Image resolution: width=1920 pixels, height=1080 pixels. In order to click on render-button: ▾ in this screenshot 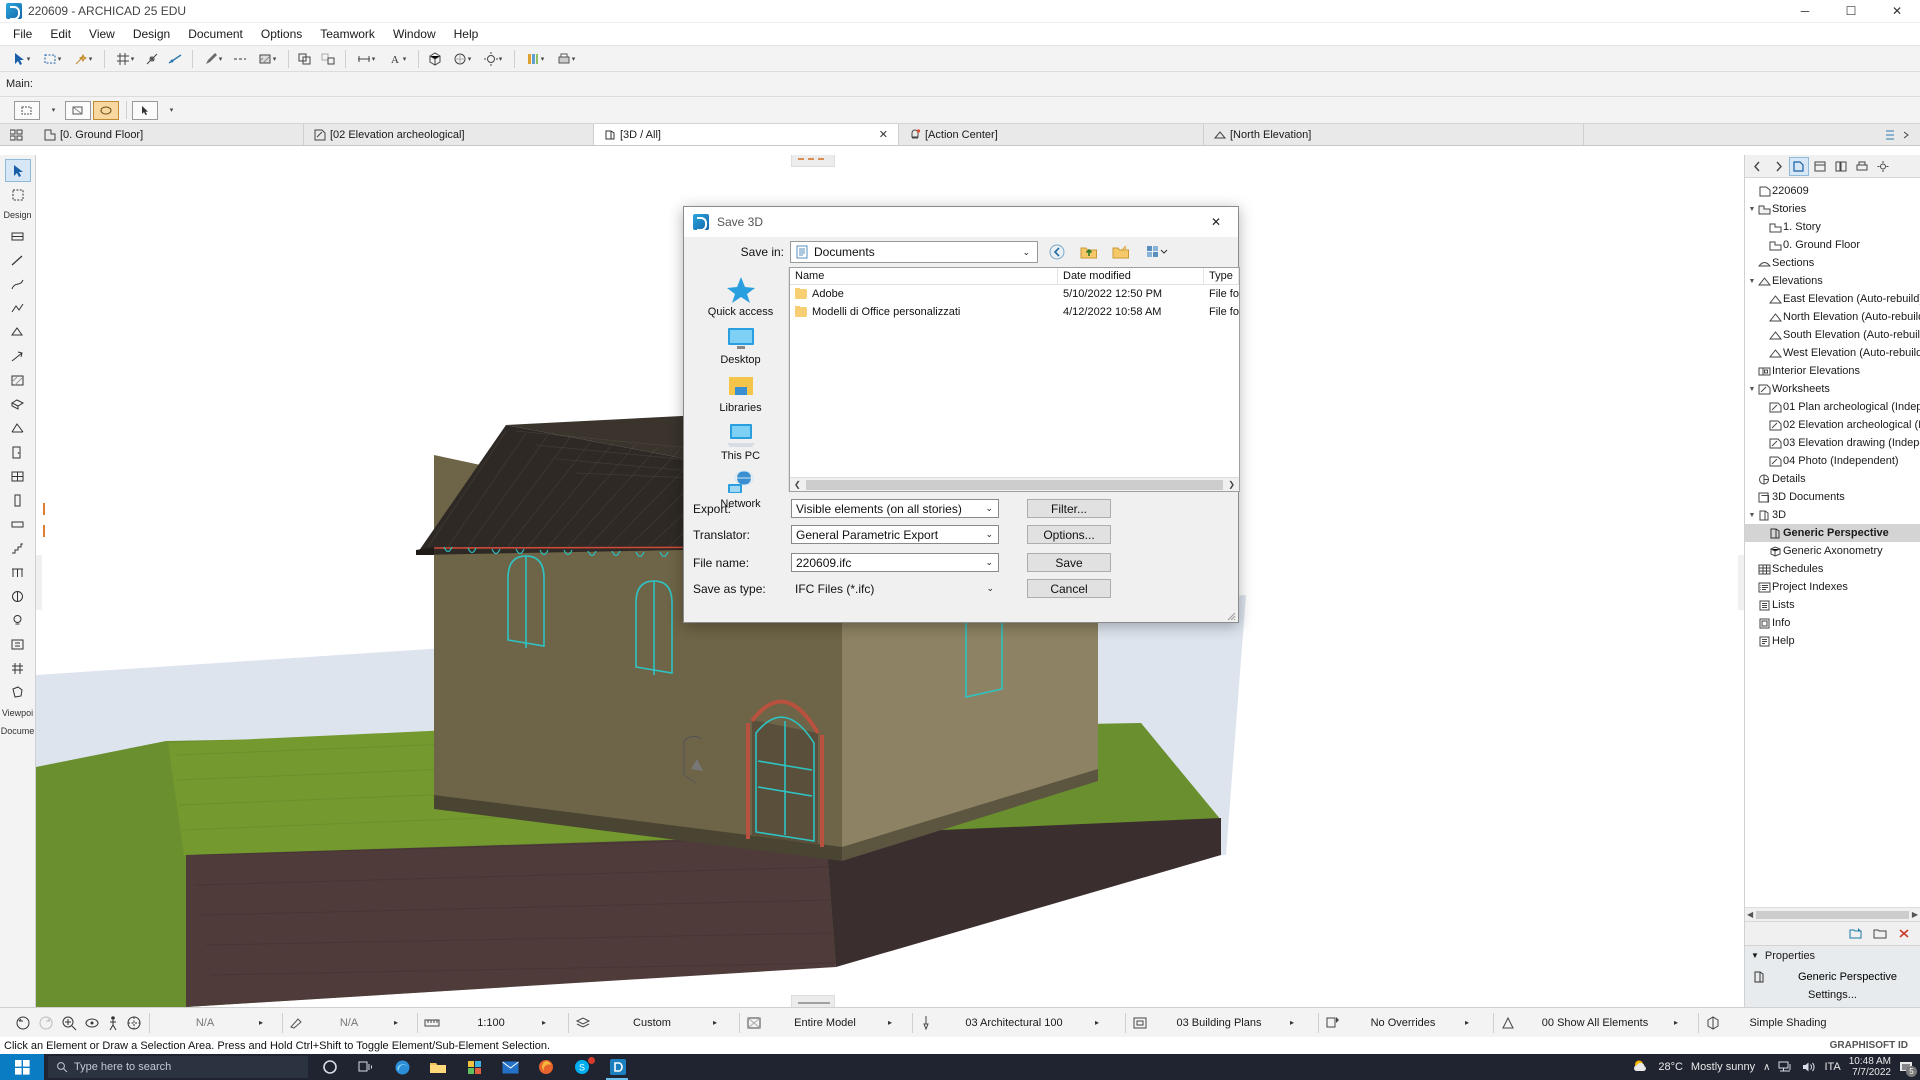, I will do `click(462, 58)`.